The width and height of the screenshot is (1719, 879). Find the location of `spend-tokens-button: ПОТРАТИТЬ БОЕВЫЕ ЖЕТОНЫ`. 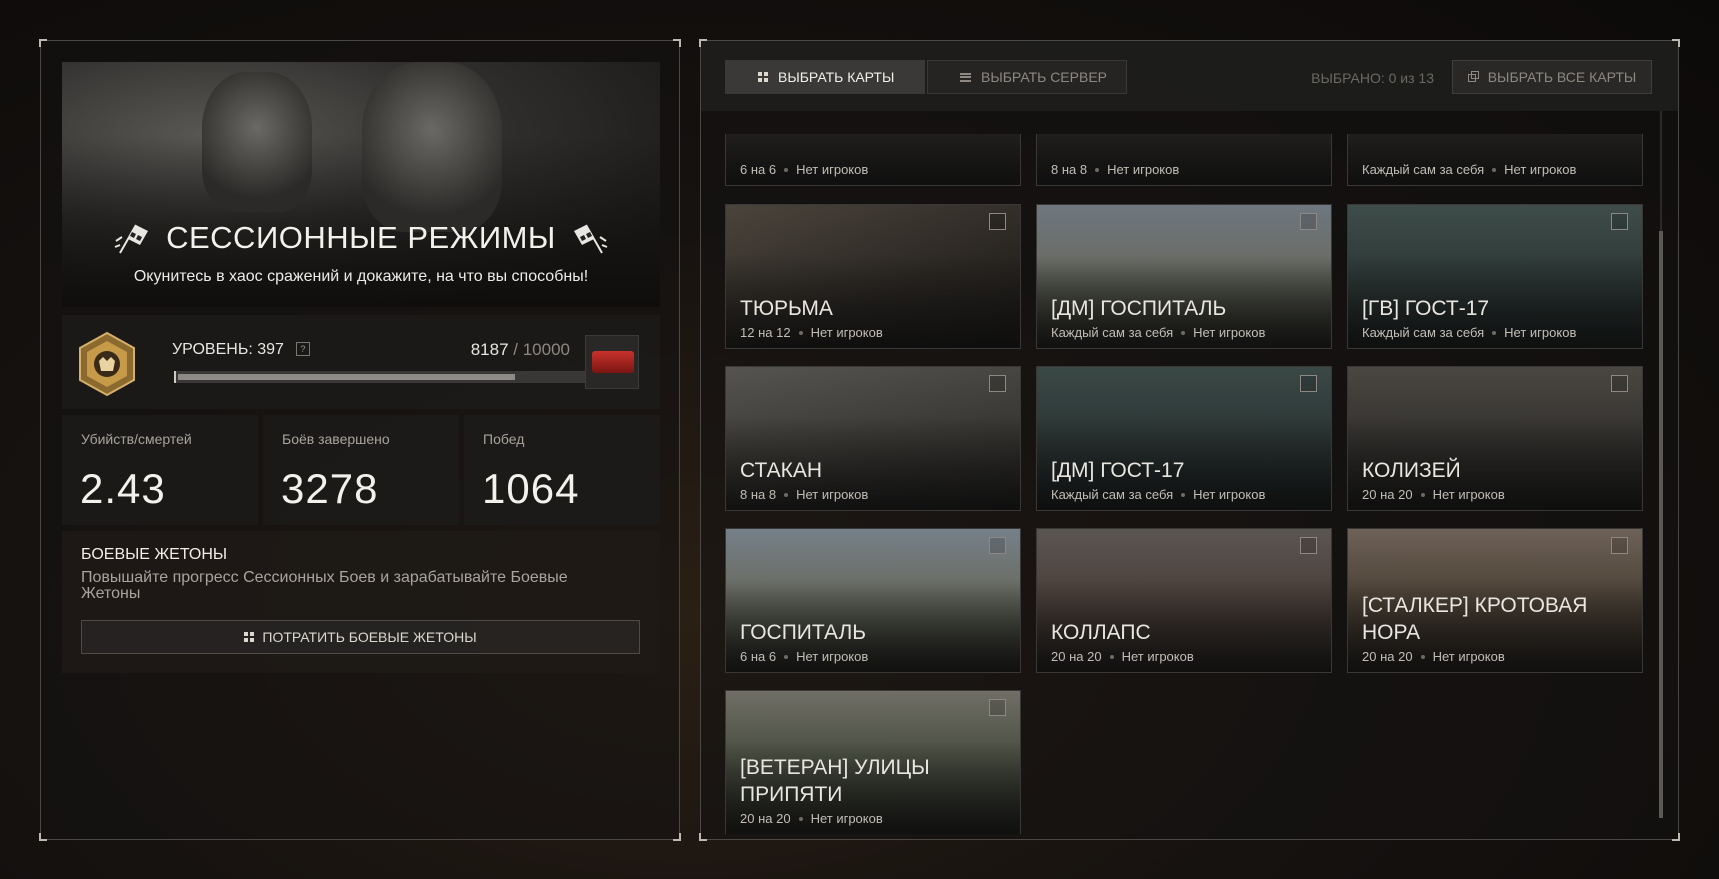

spend-tokens-button: ПОТРАТИТЬ БОЕВЫЕ ЖЕТОНЫ is located at coordinates (360, 637).